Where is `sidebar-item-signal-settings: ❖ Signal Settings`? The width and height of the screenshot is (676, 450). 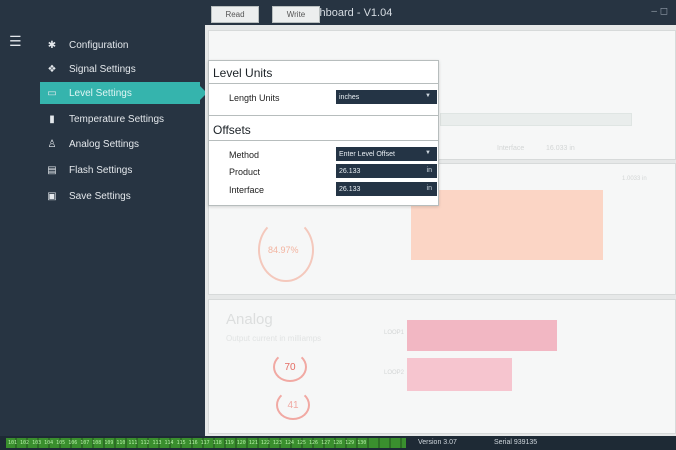 sidebar-item-signal-settings: ❖ Signal Settings is located at coordinates (125, 69).